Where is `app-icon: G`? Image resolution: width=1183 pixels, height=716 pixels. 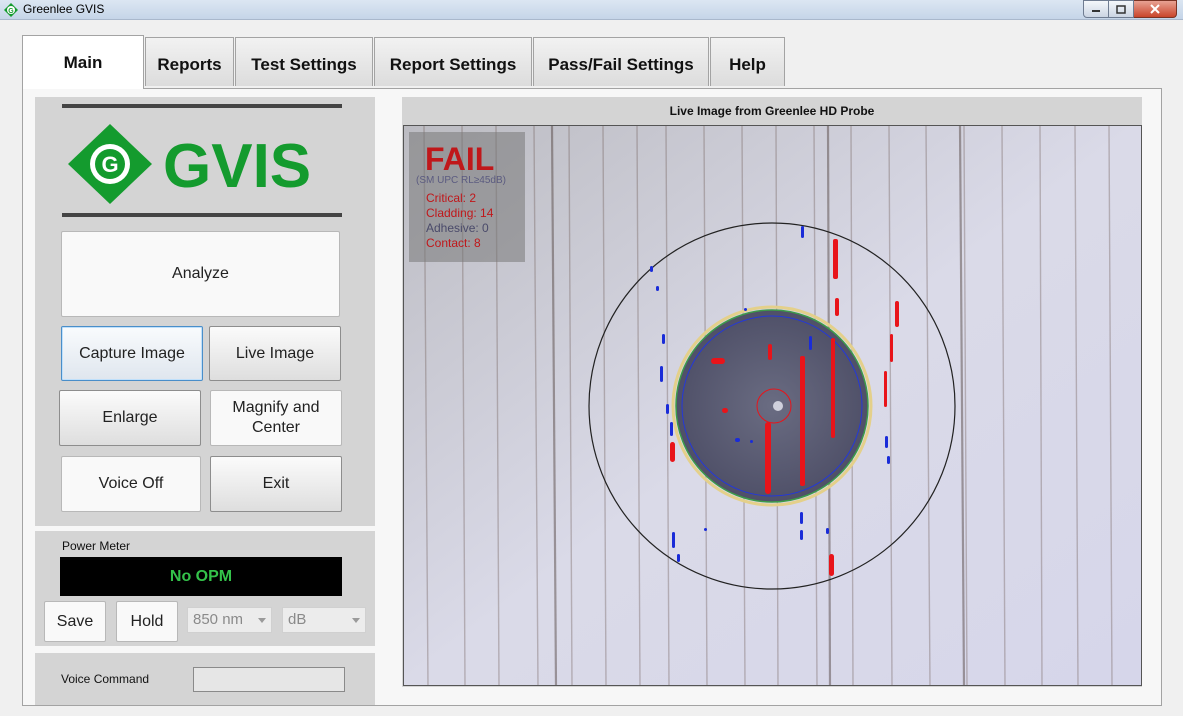
app-icon: G is located at coordinates (11, 10).